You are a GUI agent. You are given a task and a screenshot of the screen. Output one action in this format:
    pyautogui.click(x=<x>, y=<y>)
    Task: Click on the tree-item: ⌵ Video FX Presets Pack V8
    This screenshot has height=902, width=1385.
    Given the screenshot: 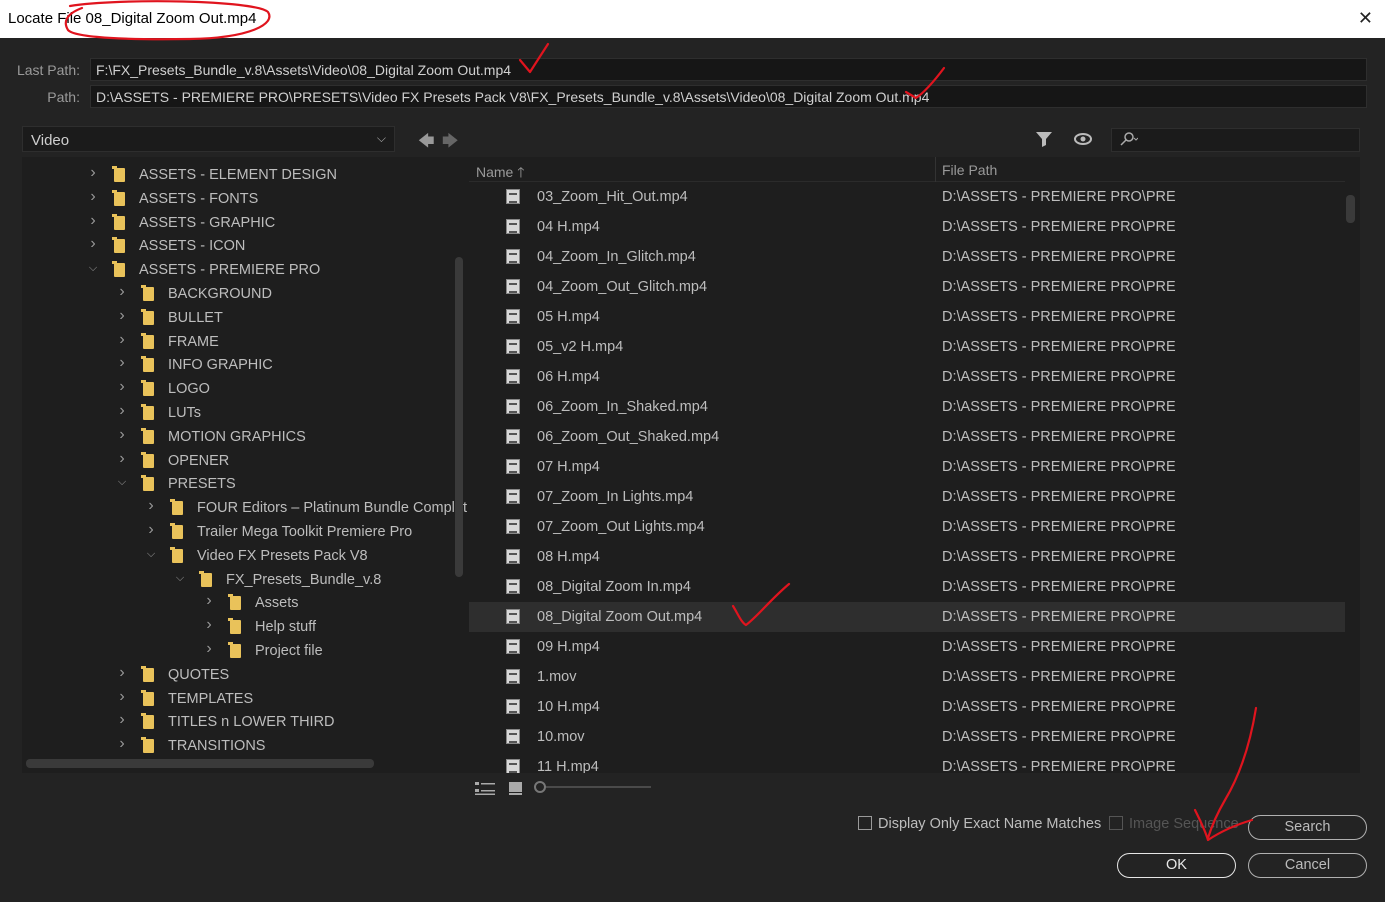 What is the action you would take?
    pyautogui.click(x=238, y=556)
    